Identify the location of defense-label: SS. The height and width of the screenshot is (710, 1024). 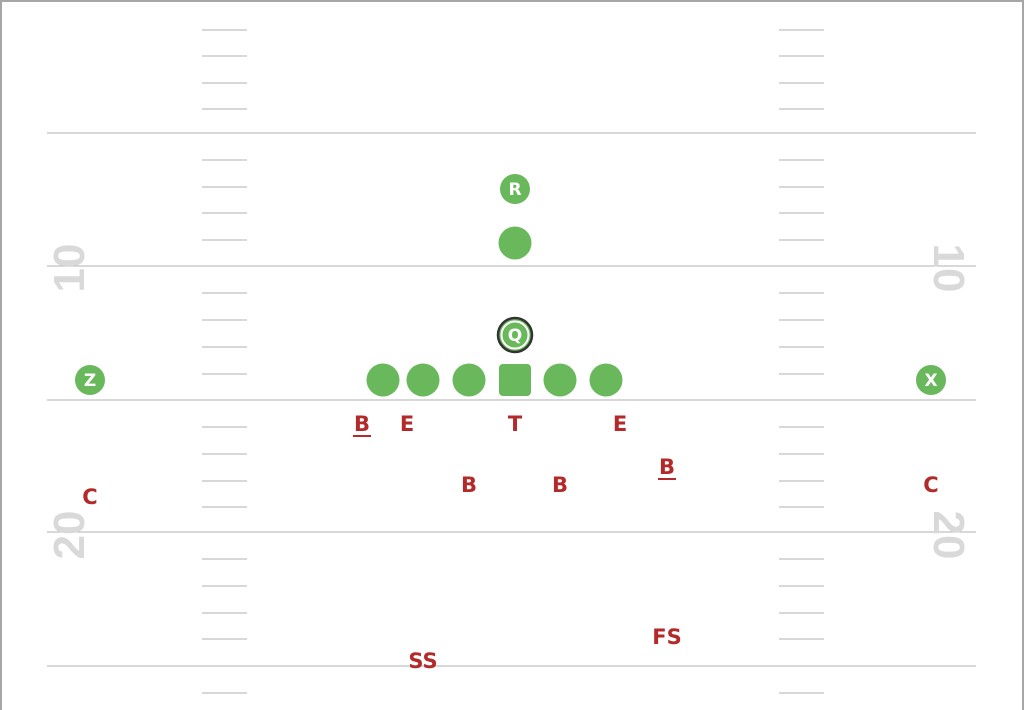
(422, 661).